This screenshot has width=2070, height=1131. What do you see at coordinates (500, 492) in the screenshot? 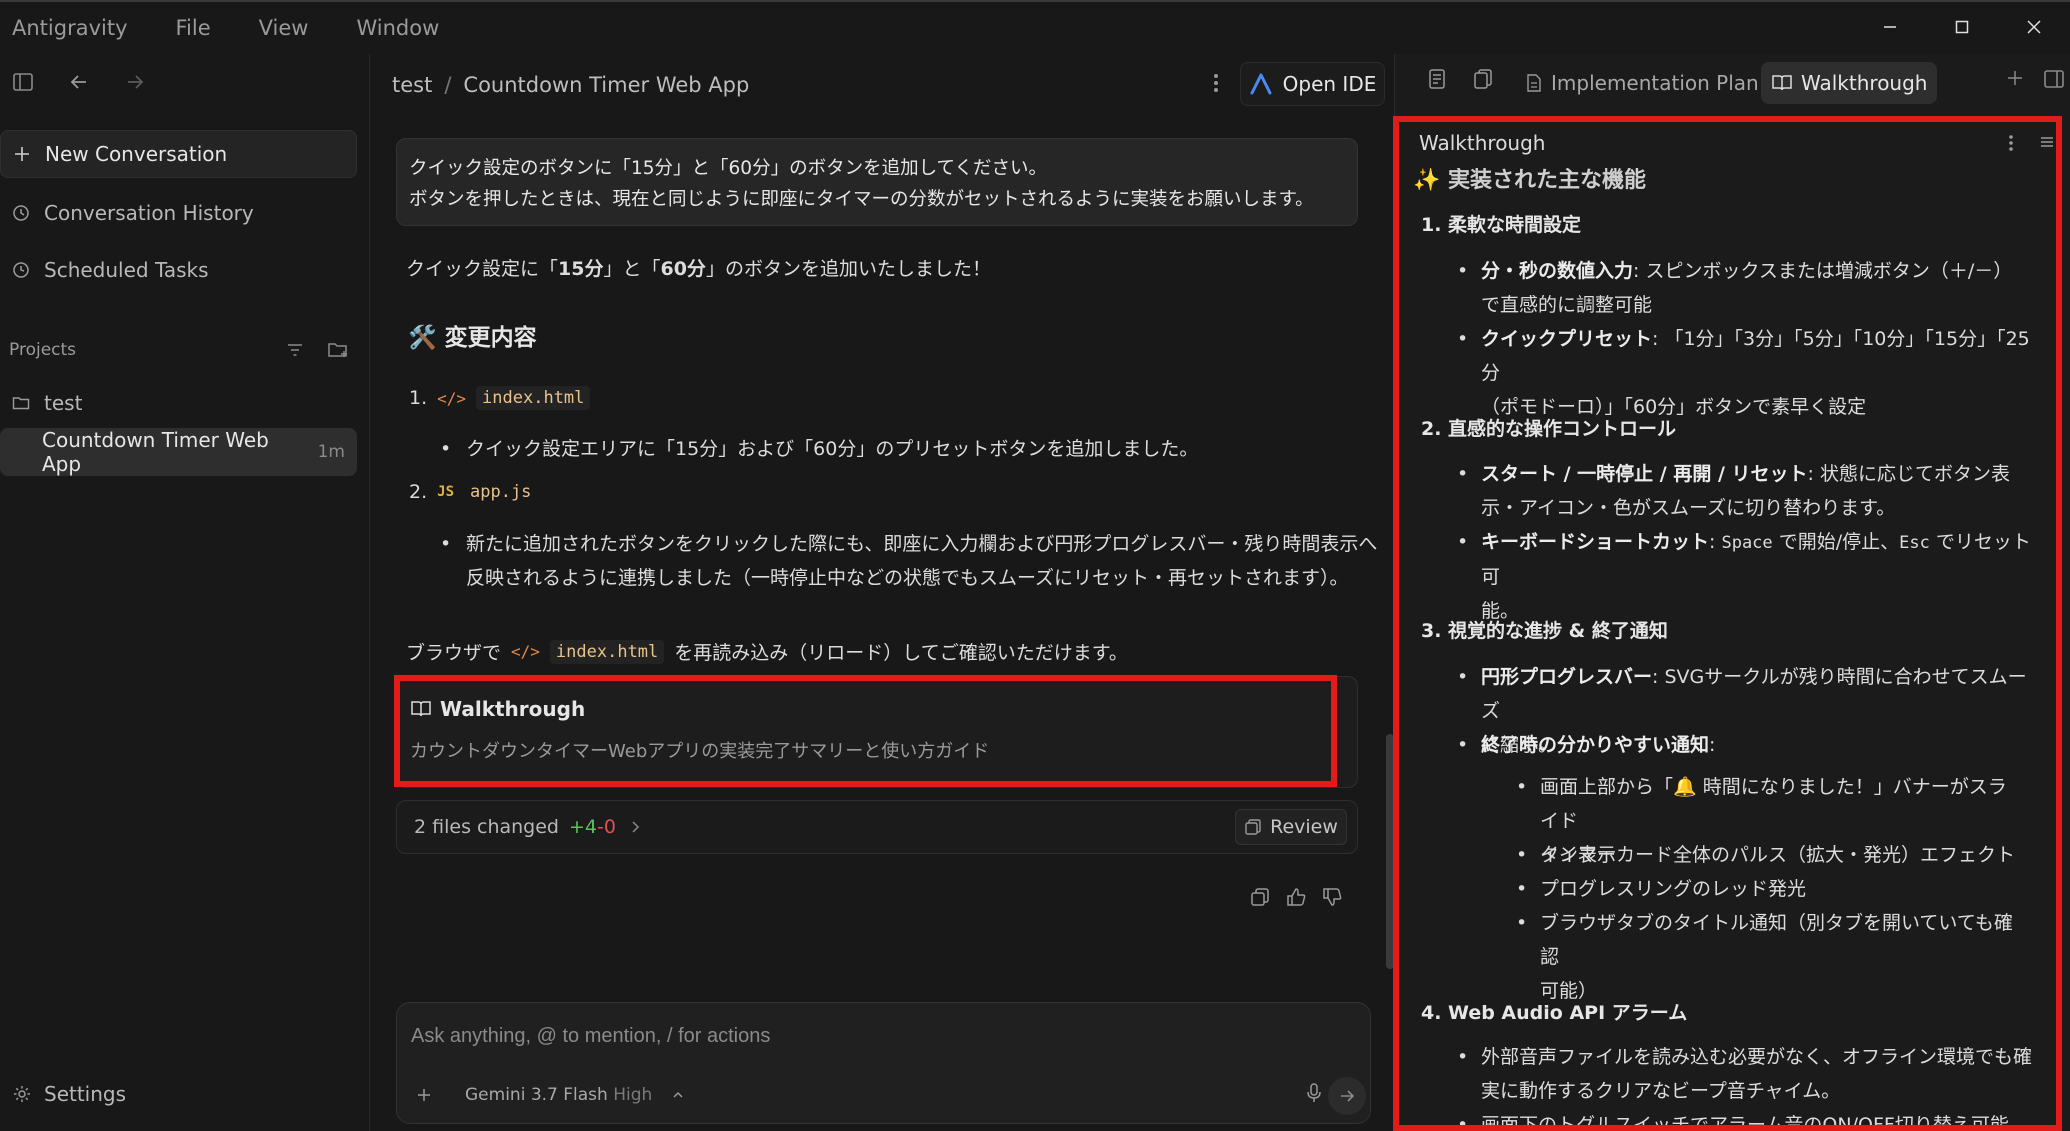
I see `change-file-2: app.js` at bounding box center [500, 492].